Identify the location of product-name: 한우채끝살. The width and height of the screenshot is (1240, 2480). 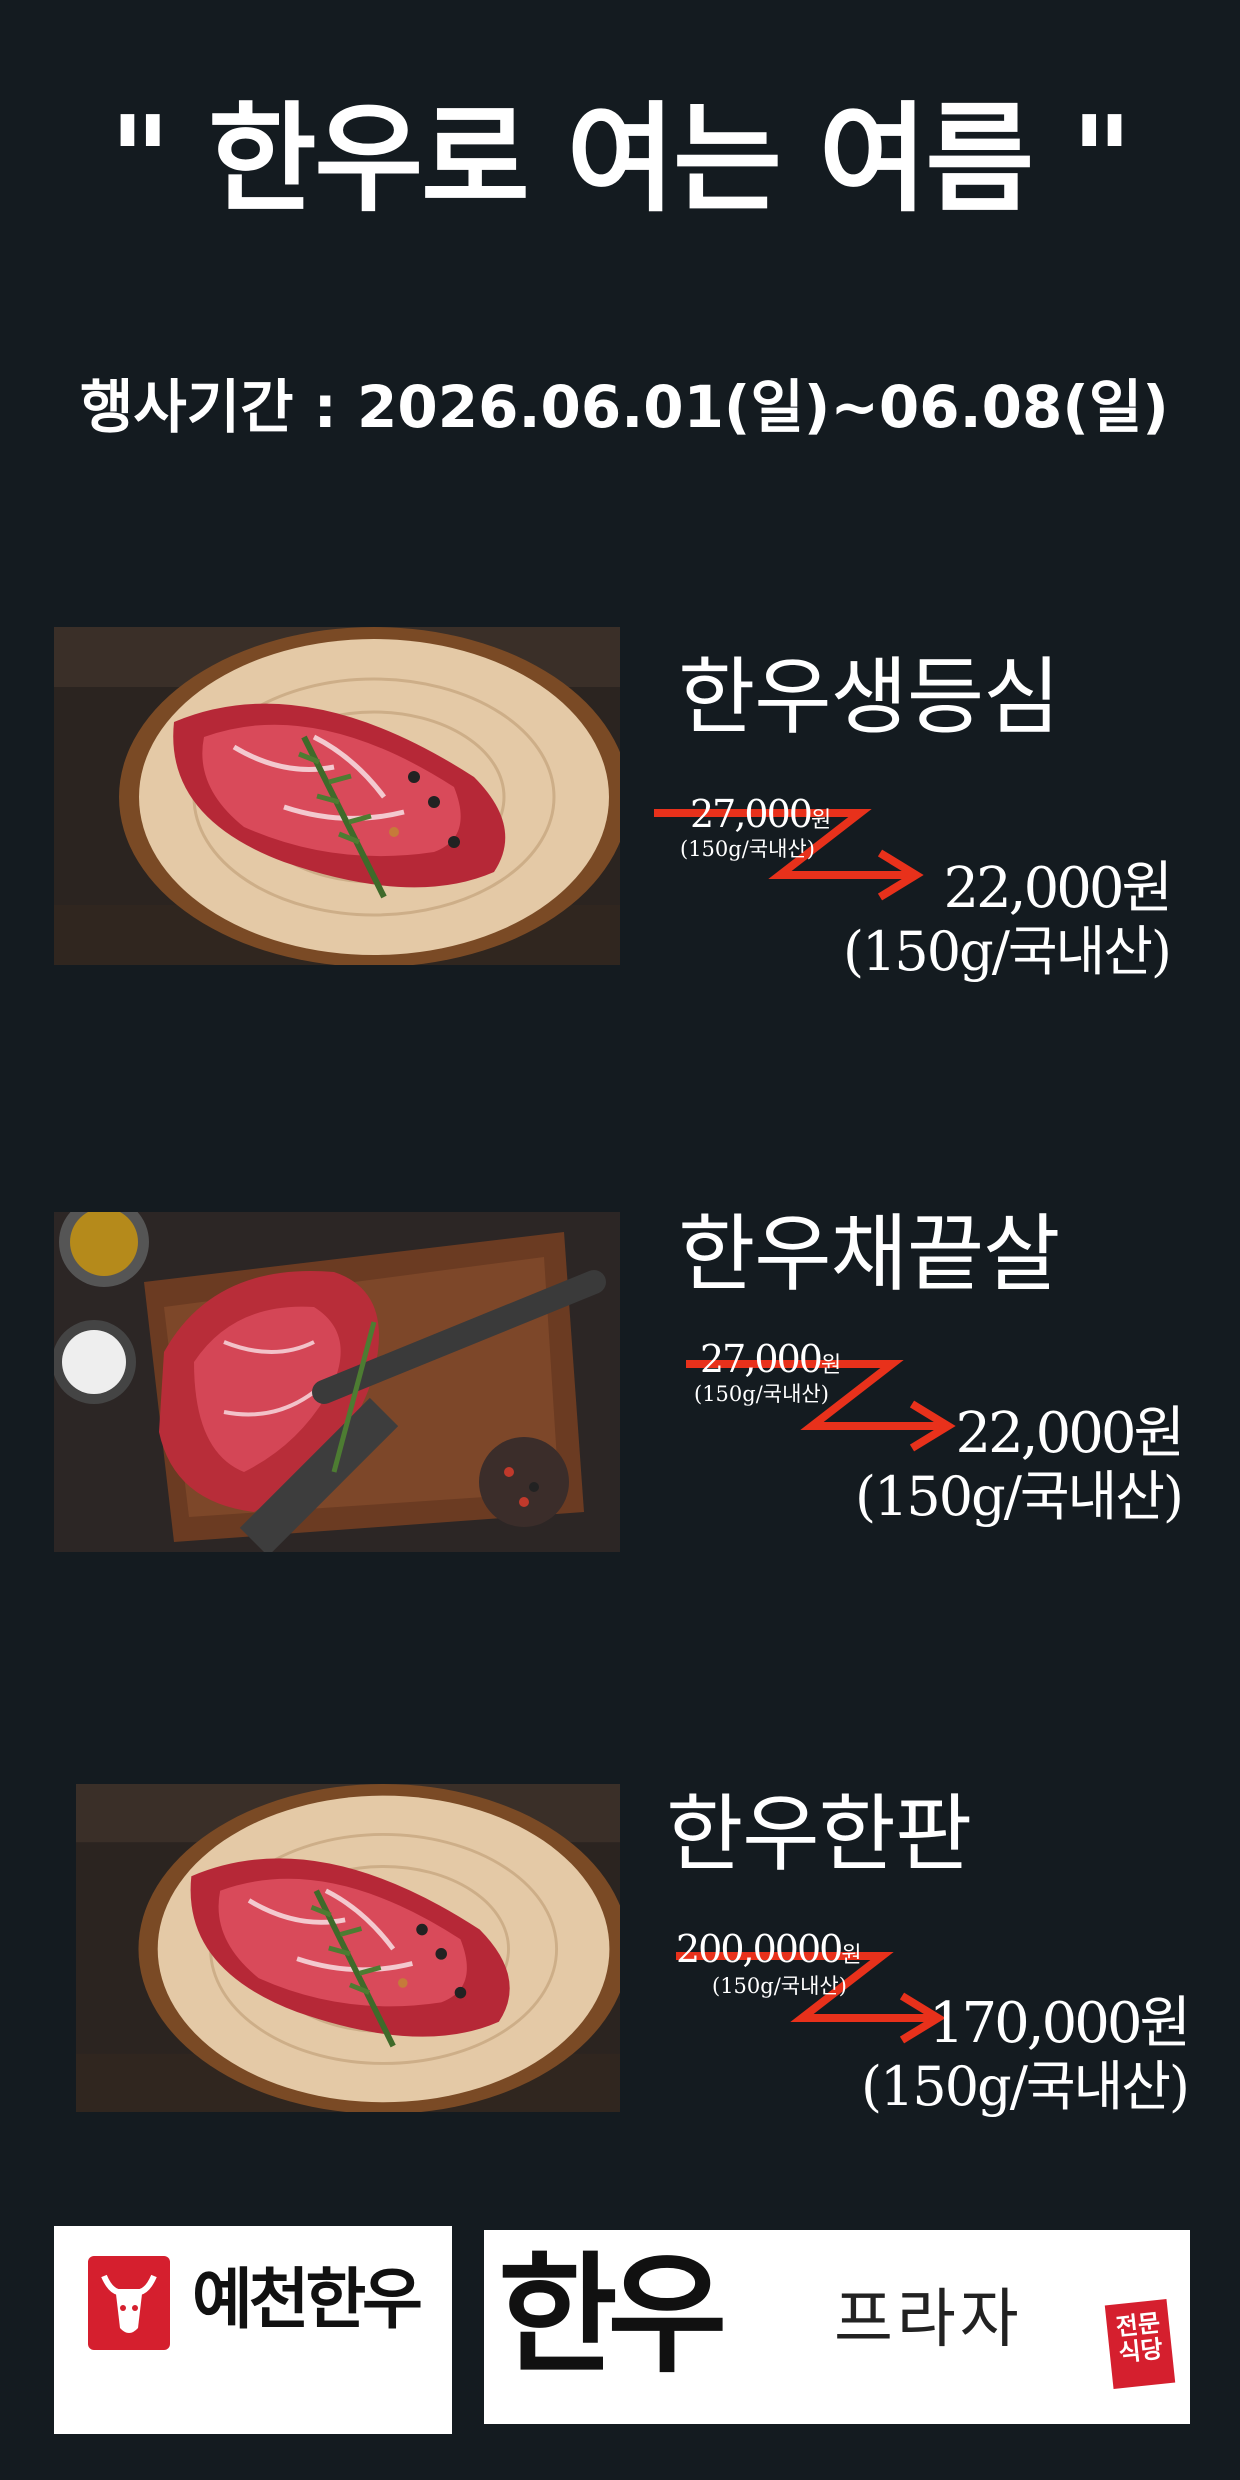
(869, 1254).